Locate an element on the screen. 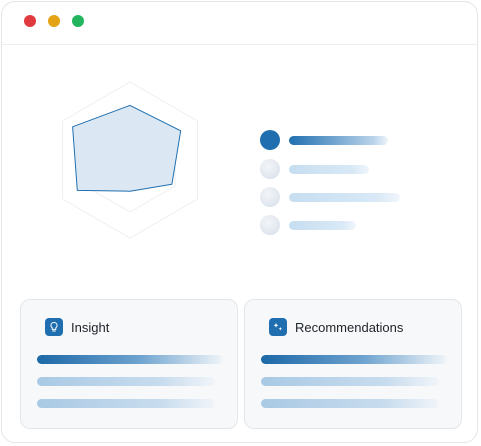 The width and height of the screenshot is (481, 446). card-title: Insight is located at coordinates (90, 327).